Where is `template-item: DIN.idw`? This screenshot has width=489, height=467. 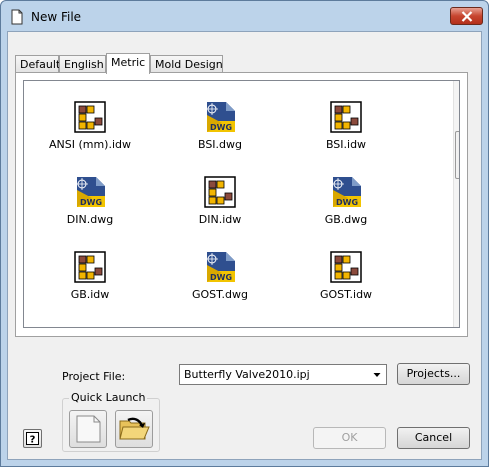
template-item: DIN.idw is located at coordinates (220, 211).